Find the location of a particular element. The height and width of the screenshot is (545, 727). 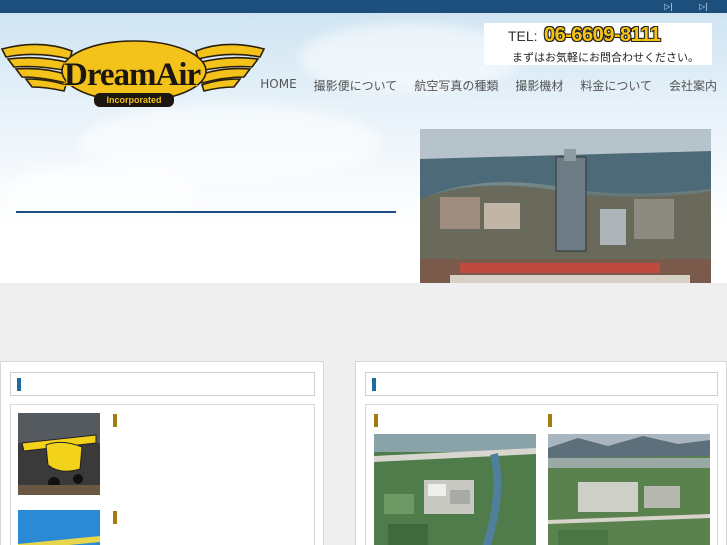

entry-grid is located at coordinates (541, 474).